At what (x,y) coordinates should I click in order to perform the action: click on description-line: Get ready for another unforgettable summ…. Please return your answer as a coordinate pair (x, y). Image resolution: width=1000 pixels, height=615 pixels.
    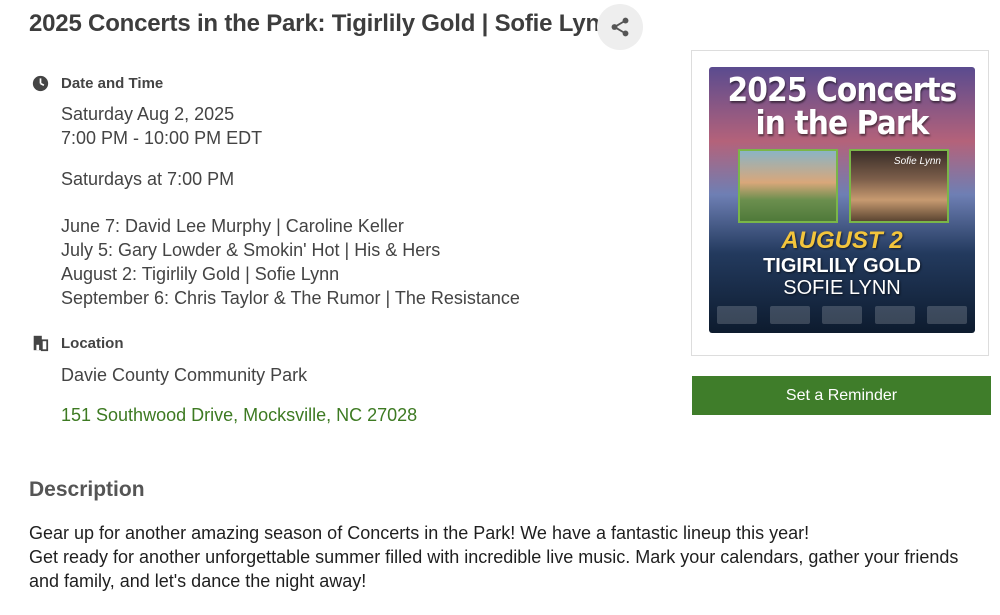
    Looking at the image, I should click on (494, 569).